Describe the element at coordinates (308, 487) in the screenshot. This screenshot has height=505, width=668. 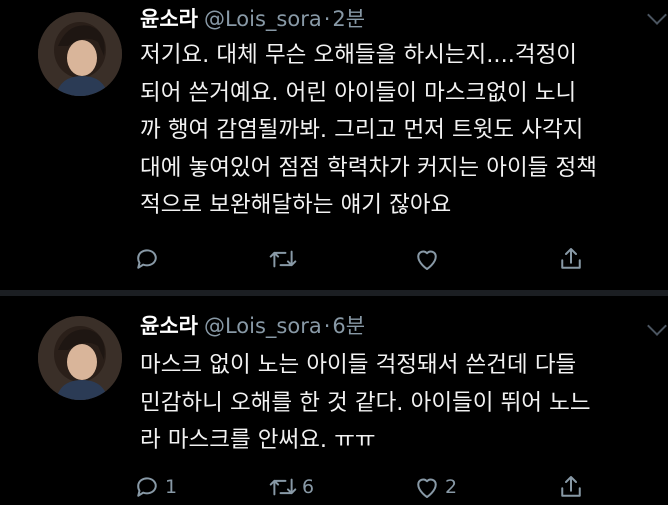
I see `retweet-count: 6` at that location.